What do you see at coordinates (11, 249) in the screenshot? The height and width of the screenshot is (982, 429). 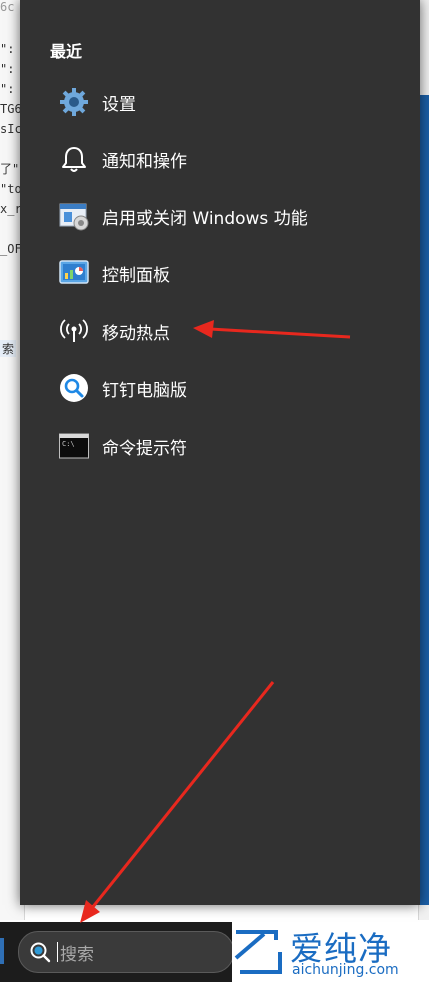 I see `editor-line: _OF` at bounding box center [11, 249].